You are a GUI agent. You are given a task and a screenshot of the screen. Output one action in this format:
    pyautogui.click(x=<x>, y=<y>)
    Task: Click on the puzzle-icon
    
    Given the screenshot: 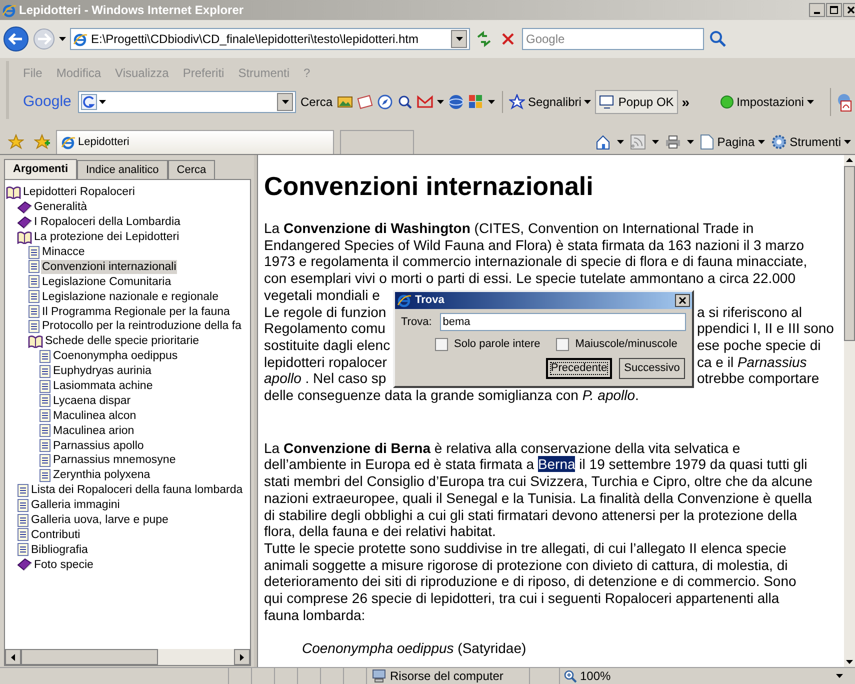 What is the action you would take?
    pyautogui.click(x=476, y=102)
    